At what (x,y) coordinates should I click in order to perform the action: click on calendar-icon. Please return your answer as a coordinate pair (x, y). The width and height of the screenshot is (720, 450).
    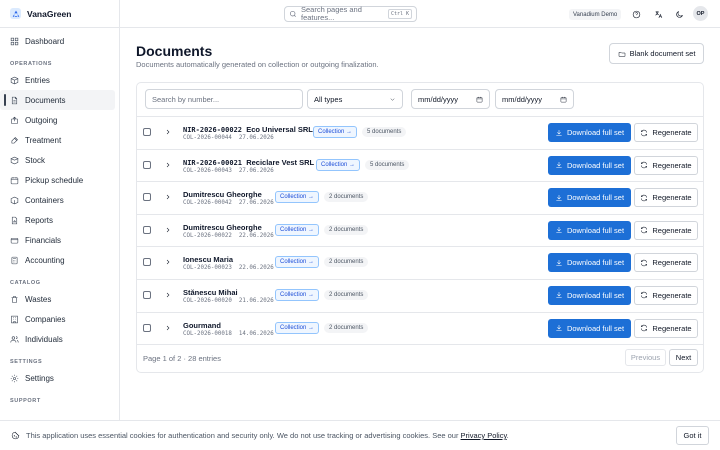
    Looking at the image, I should click on (14, 180).